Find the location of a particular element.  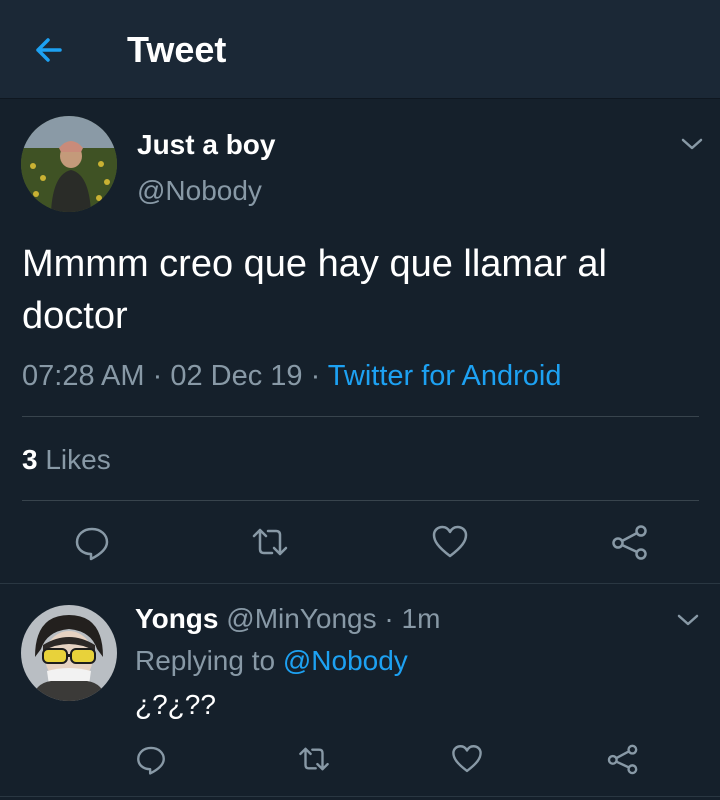

reply-time: 1m is located at coordinates (421, 618).